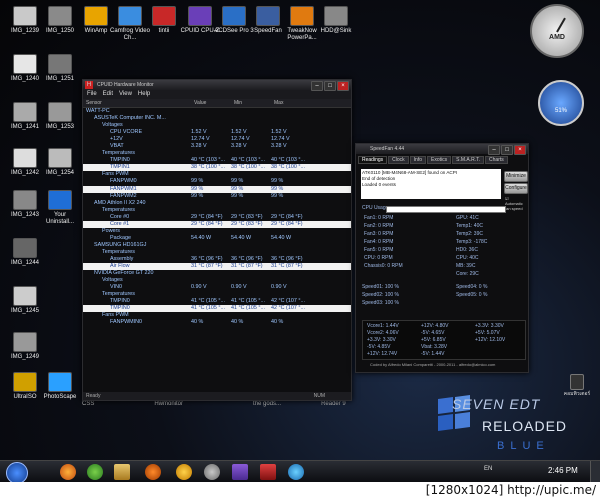  I want to click on tab-info: Info, so click(417, 160).